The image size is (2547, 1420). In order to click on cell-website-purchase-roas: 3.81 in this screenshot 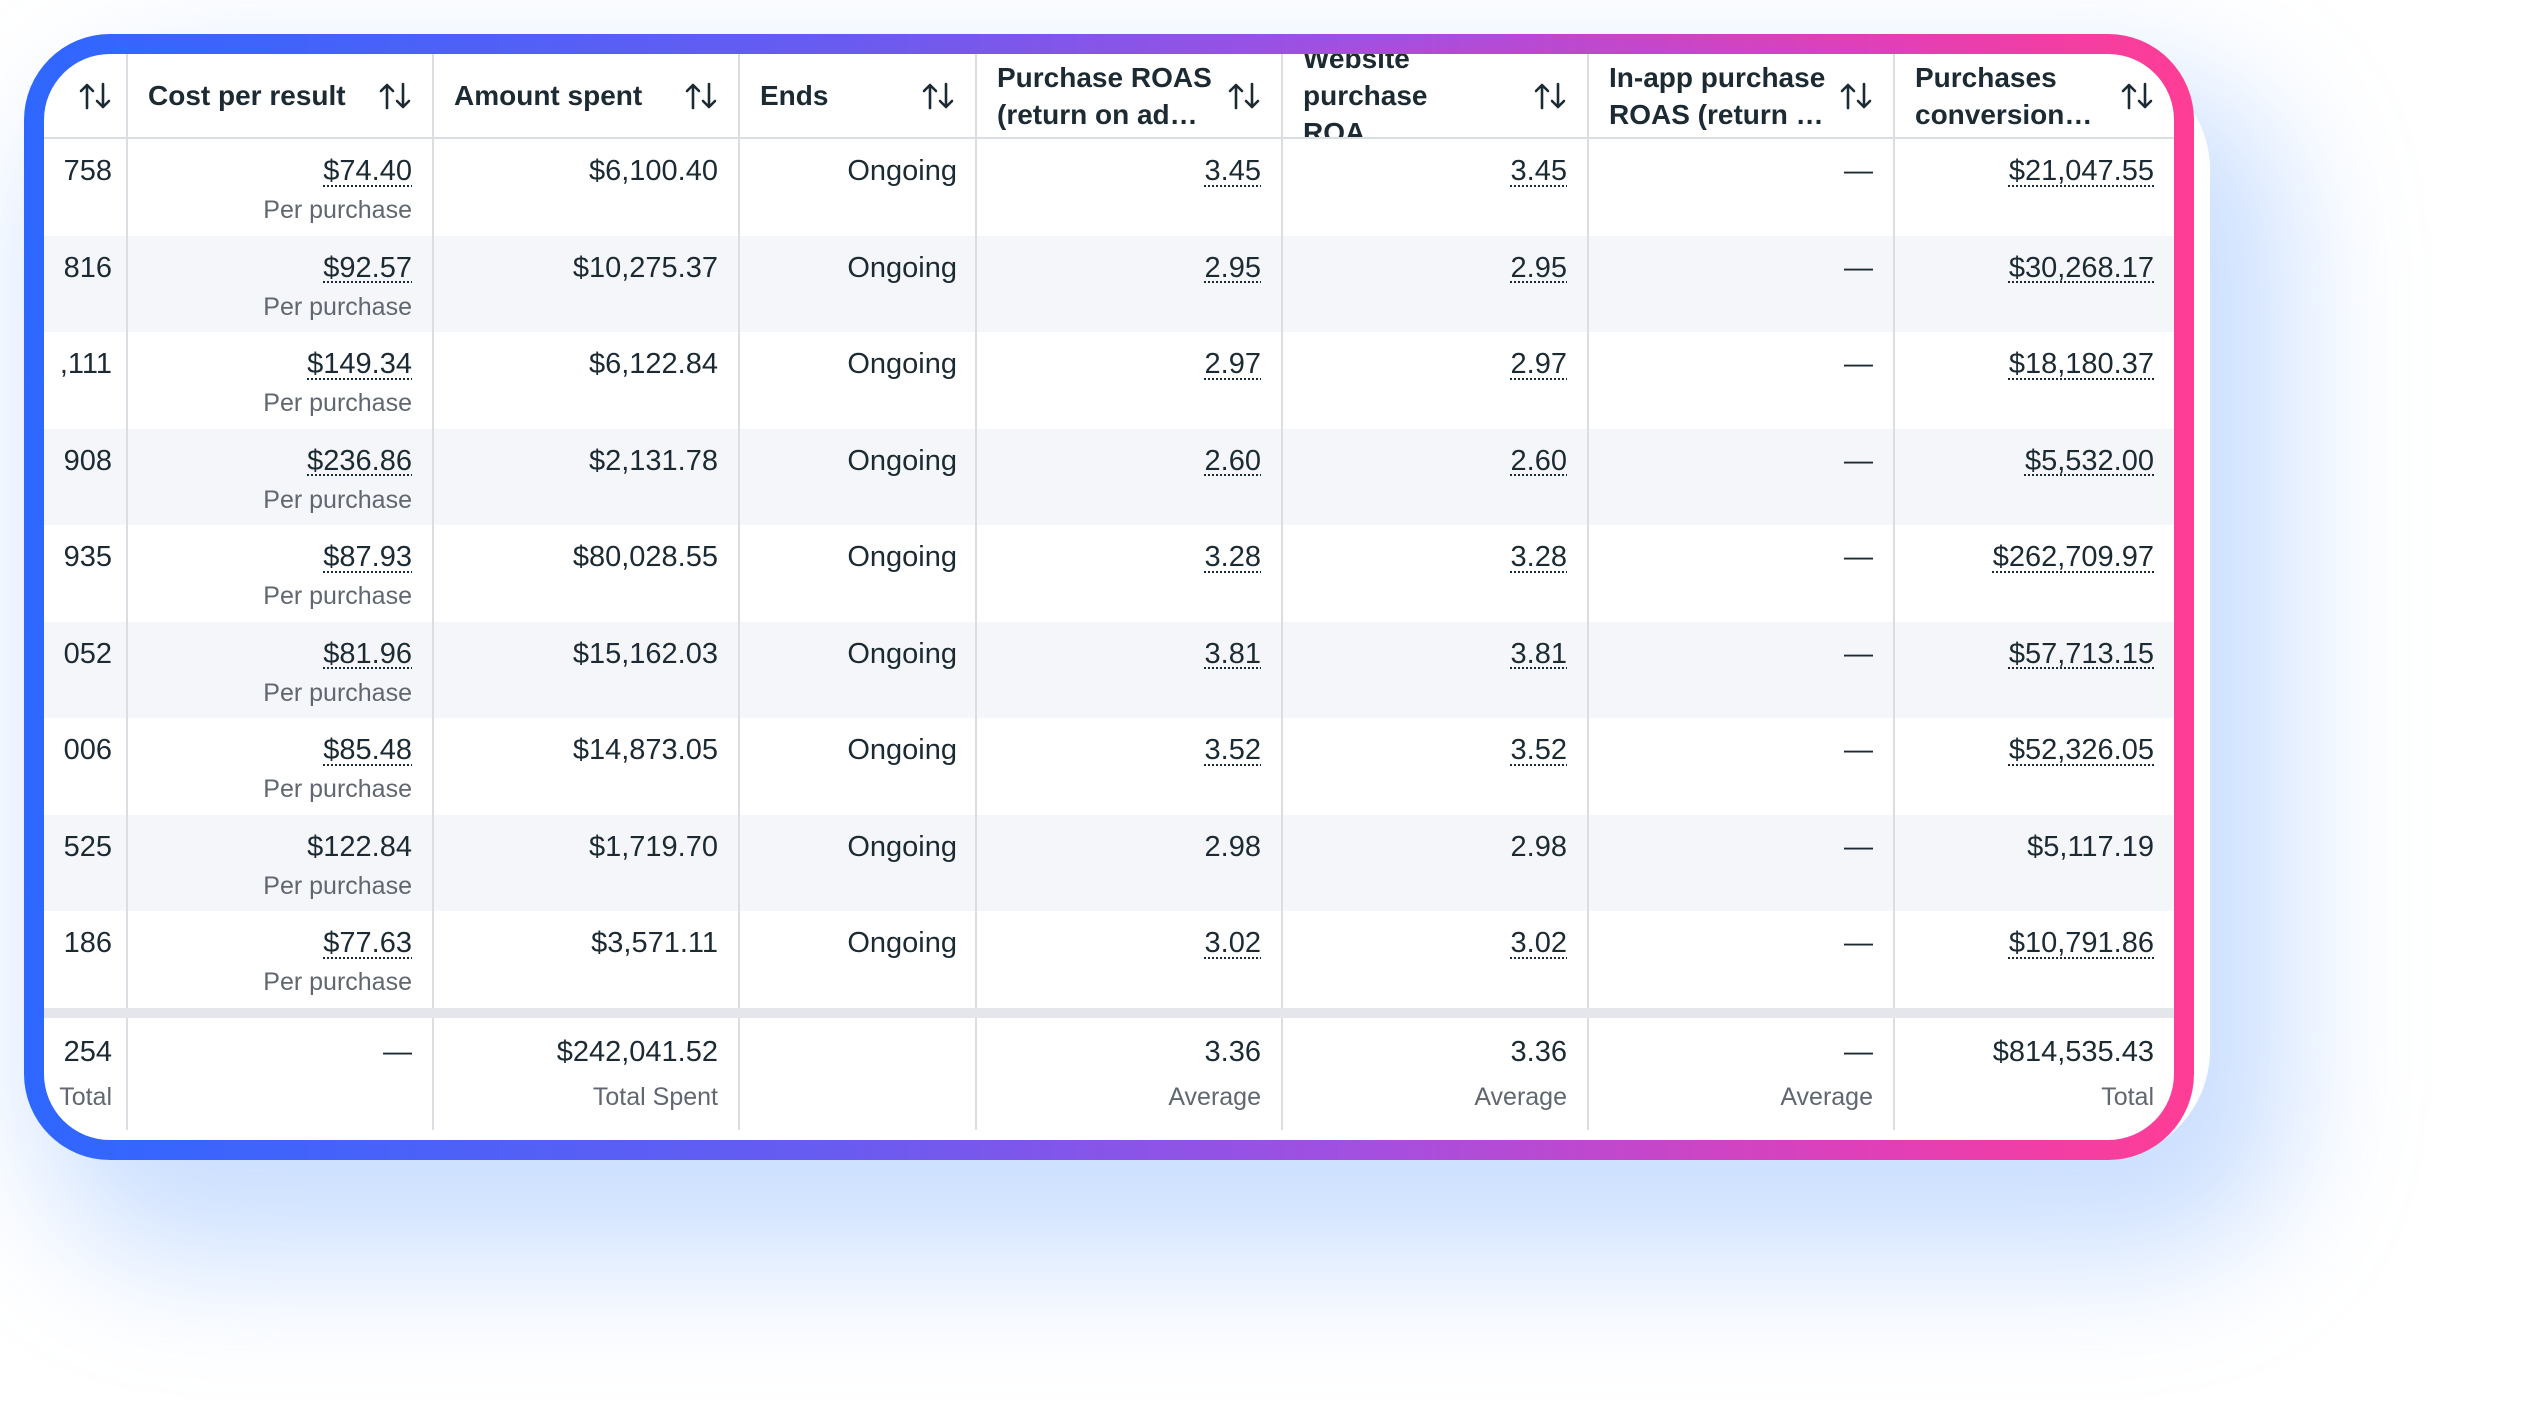, I will do `click(1436, 669)`.